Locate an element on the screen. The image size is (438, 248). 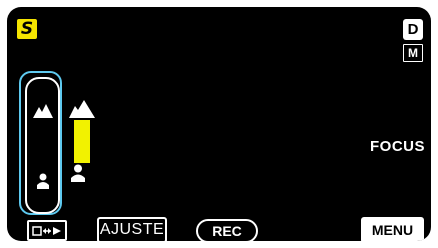
ajuste-button: AJUSTE is located at coordinates (132, 229).